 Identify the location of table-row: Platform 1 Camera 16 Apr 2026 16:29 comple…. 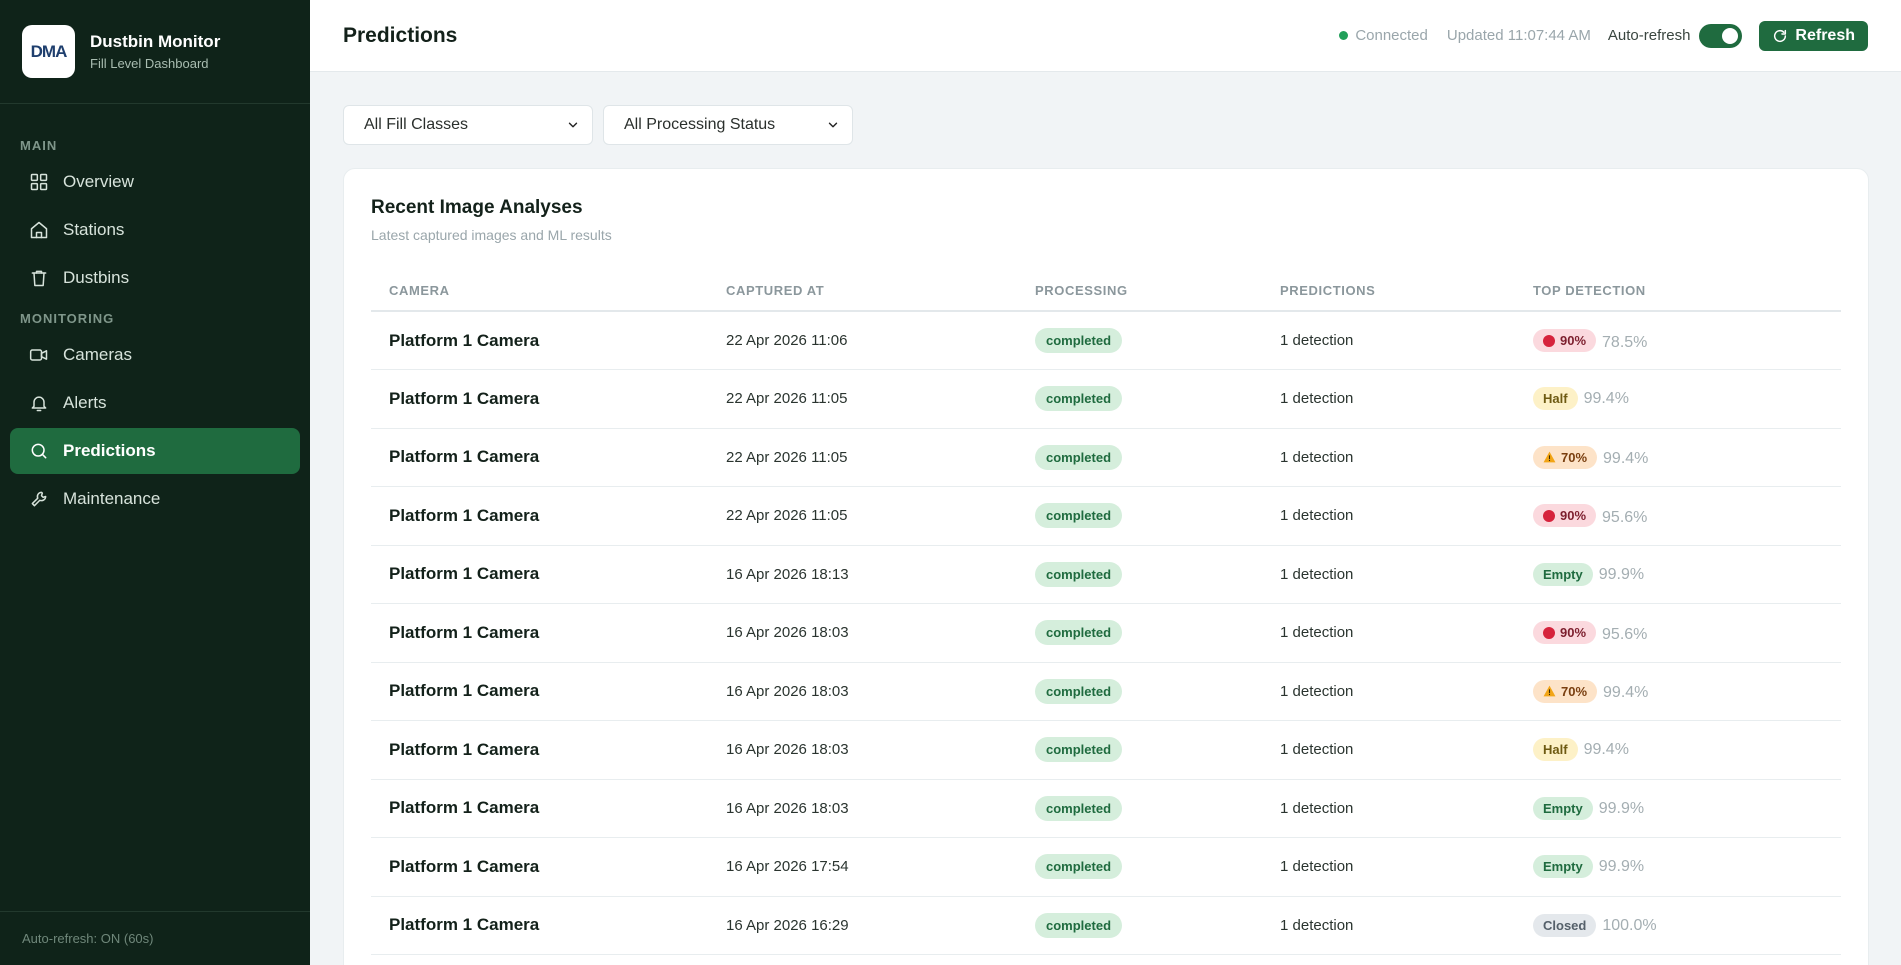
(1106, 925).